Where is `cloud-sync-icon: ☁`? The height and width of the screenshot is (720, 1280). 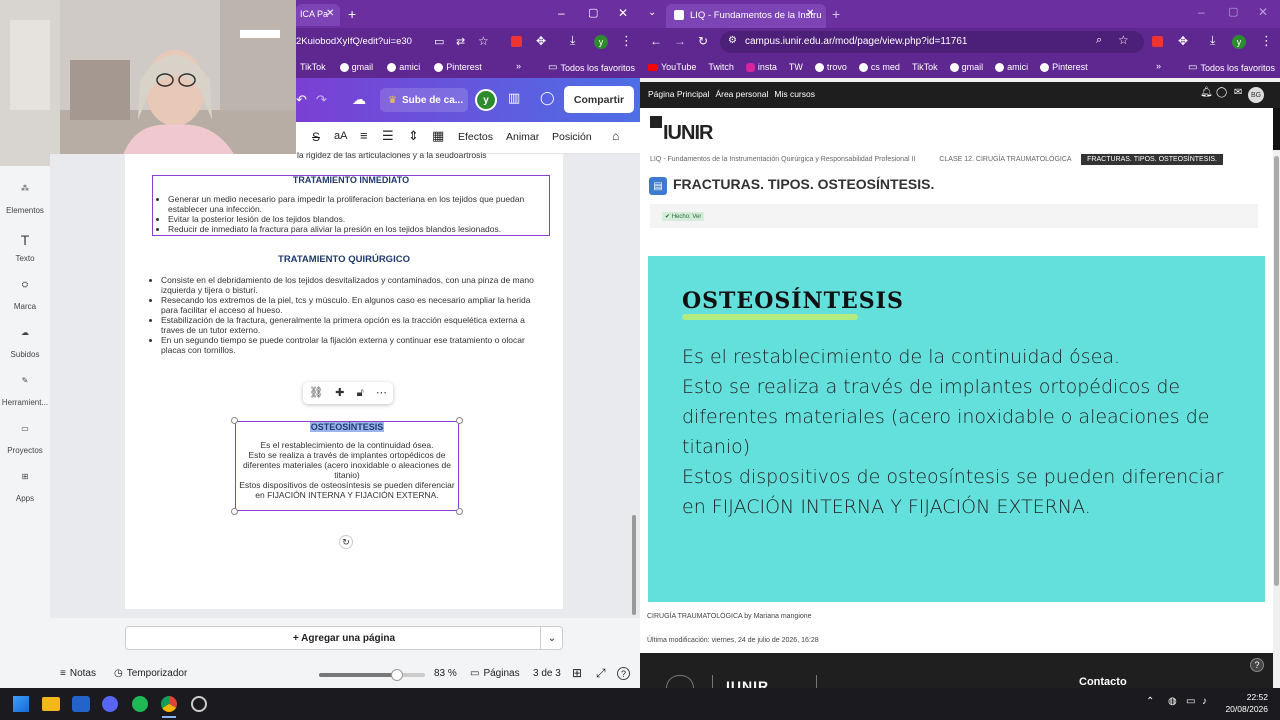 cloud-sync-icon: ☁ is located at coordinates (359, 99).